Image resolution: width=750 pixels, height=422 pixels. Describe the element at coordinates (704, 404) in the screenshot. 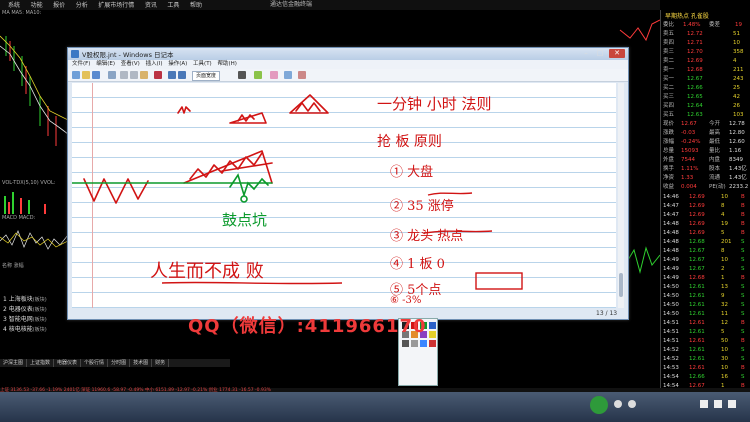

I see `volume-icon` at that location.